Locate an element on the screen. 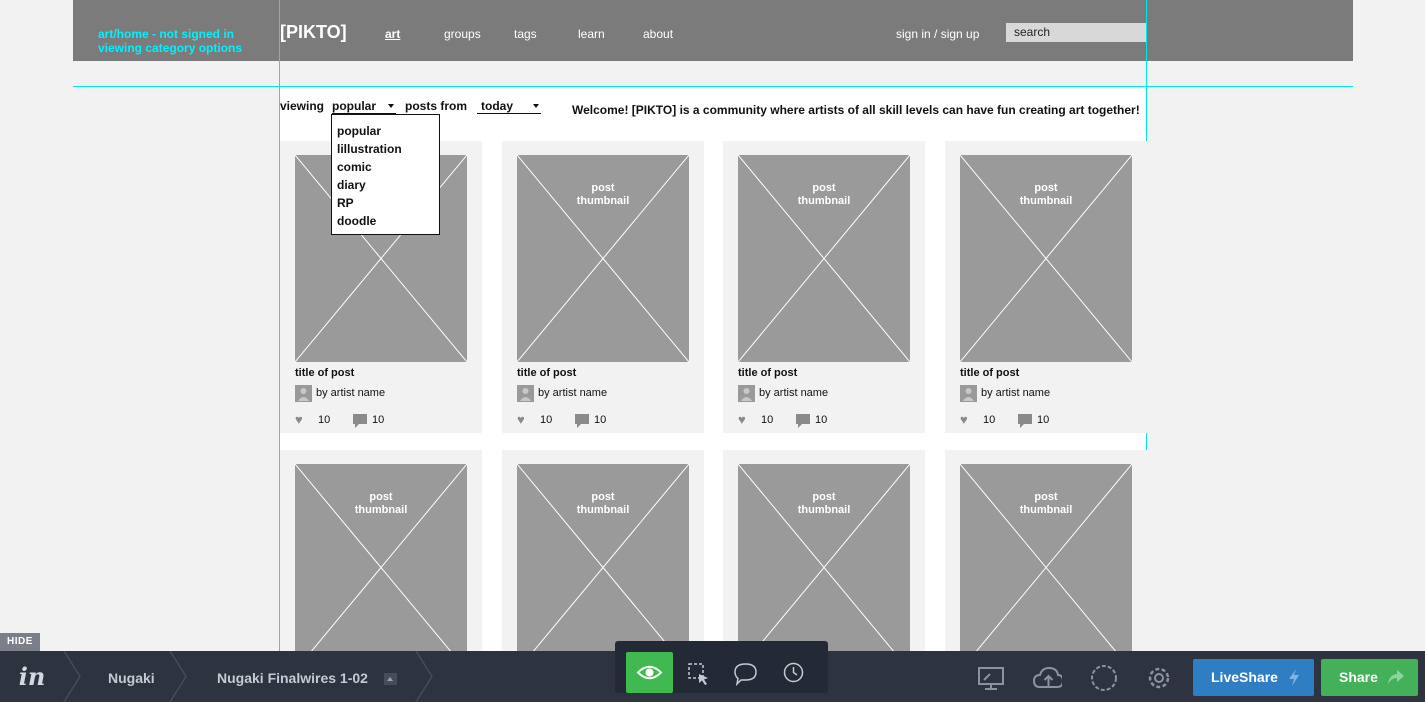 The image size is (1425, 702). invision-logo: in is located at coordinates (32, 676).